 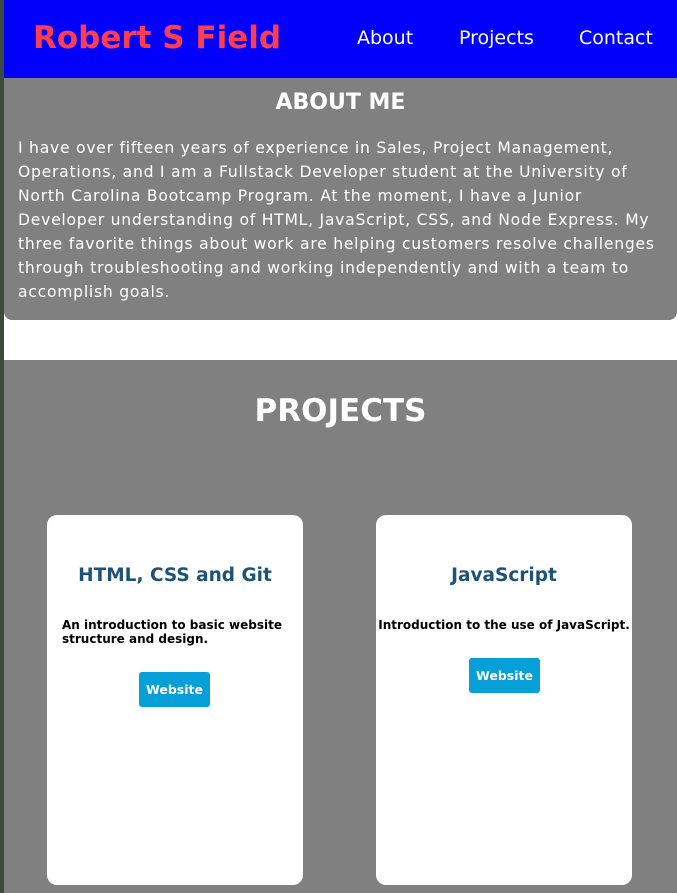 What do you see at coordinates (504, 625) in the screenshot?
I see `project-card-description: Introduction to the use of JavaScript.` at bounding box center [504, 625].